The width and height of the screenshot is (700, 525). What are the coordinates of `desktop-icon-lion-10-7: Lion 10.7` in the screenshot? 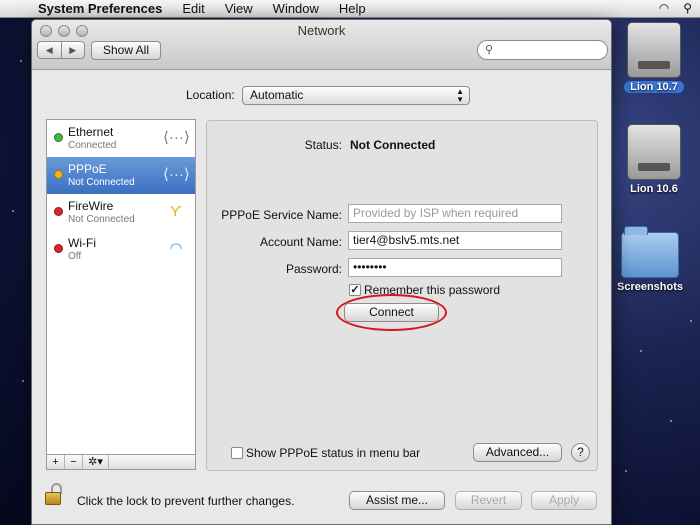 It's located at (654, 57).